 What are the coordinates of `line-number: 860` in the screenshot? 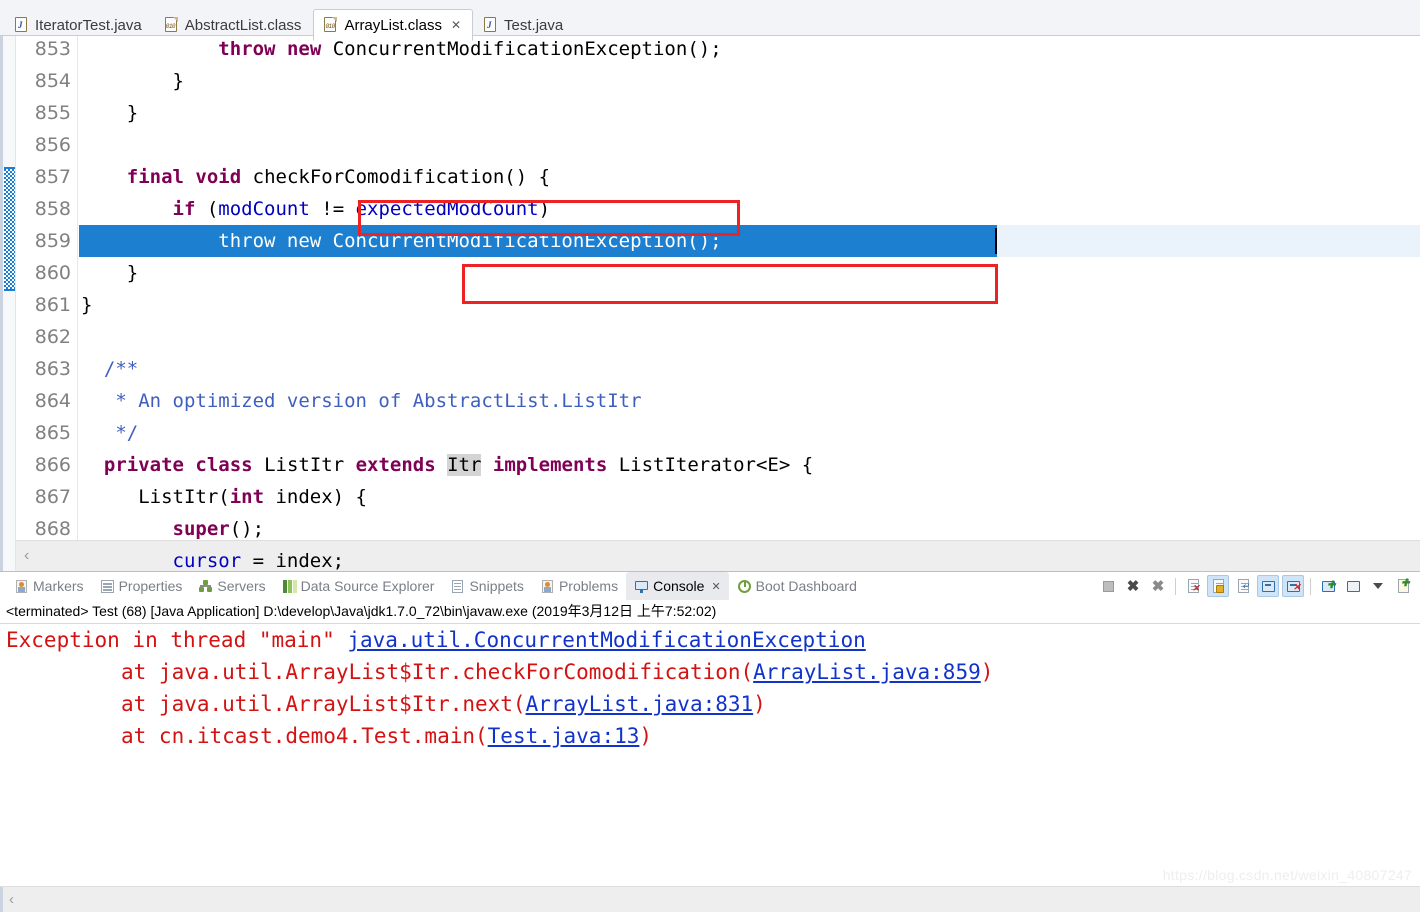 It's located at (52, 273).